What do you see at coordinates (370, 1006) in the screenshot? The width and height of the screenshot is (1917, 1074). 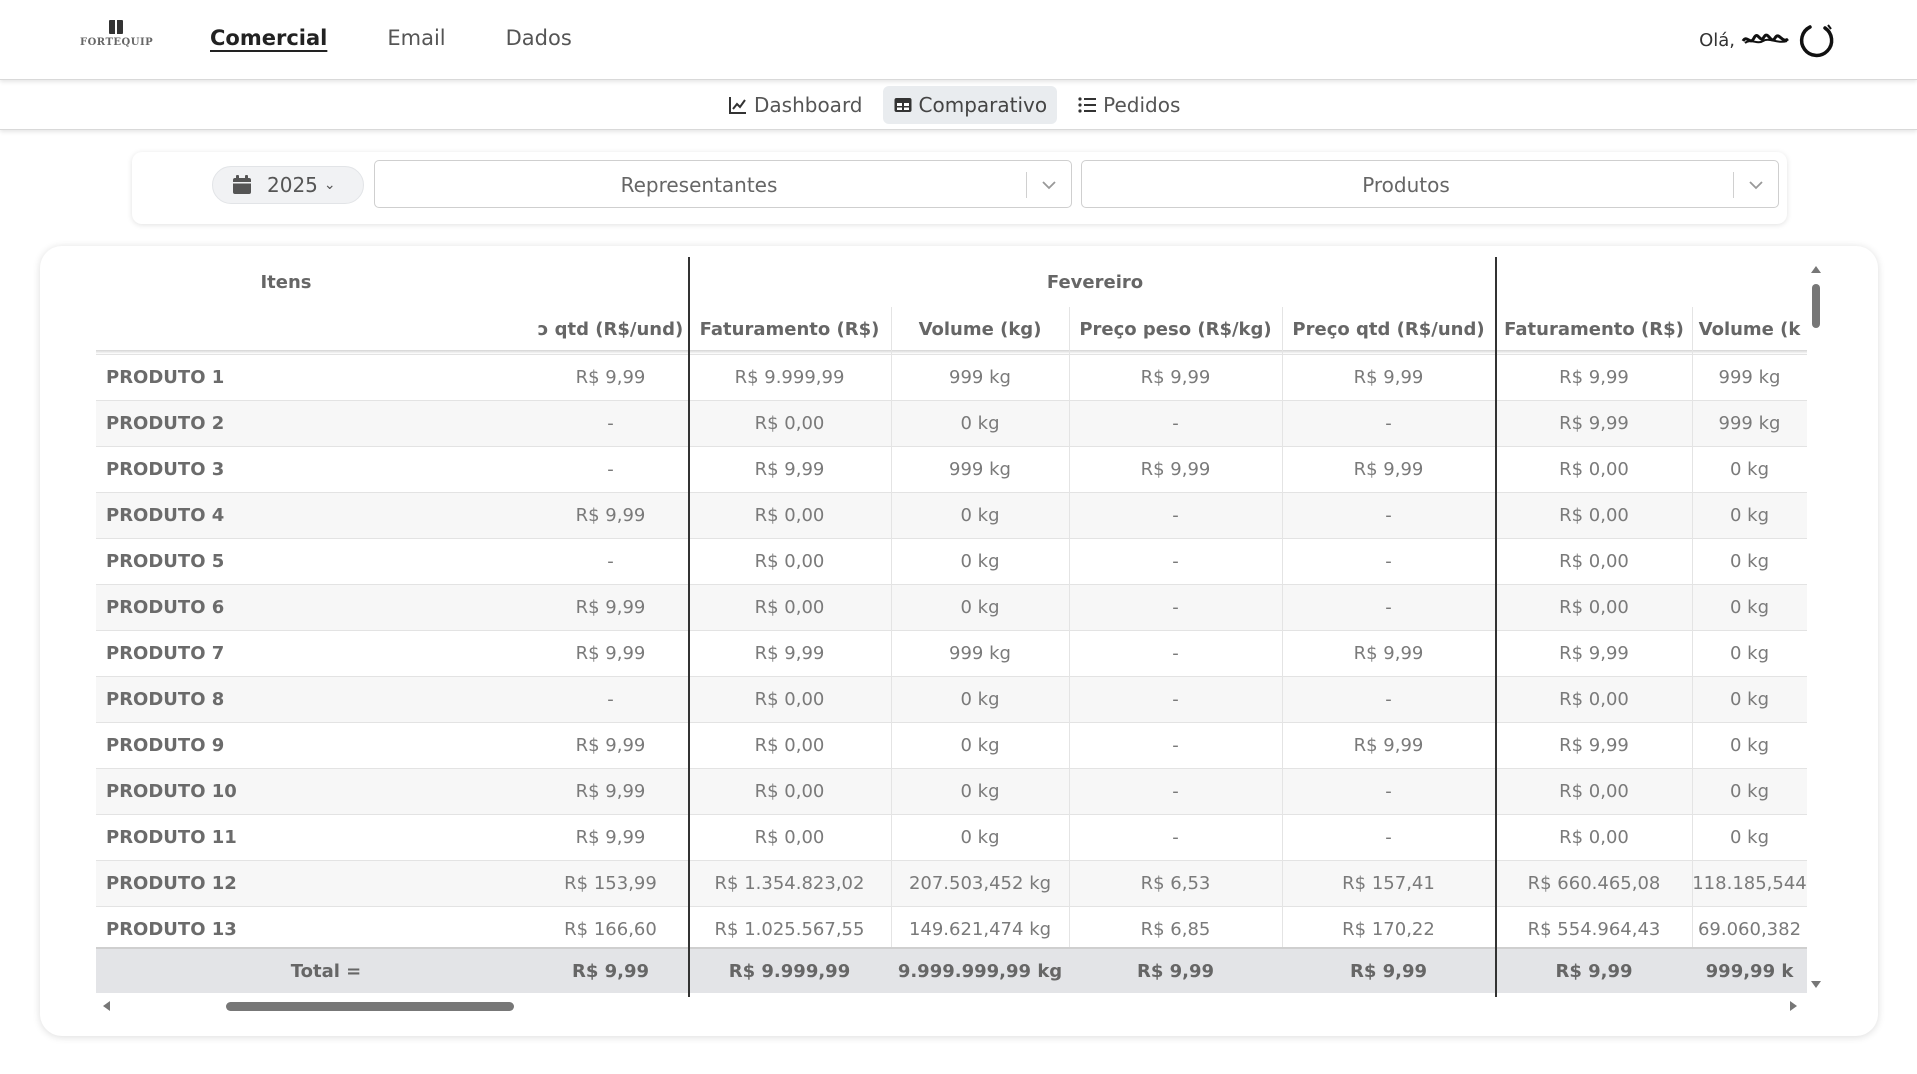 I see `horizontal-scroll-thumb` at bounding box center [370, 1006].